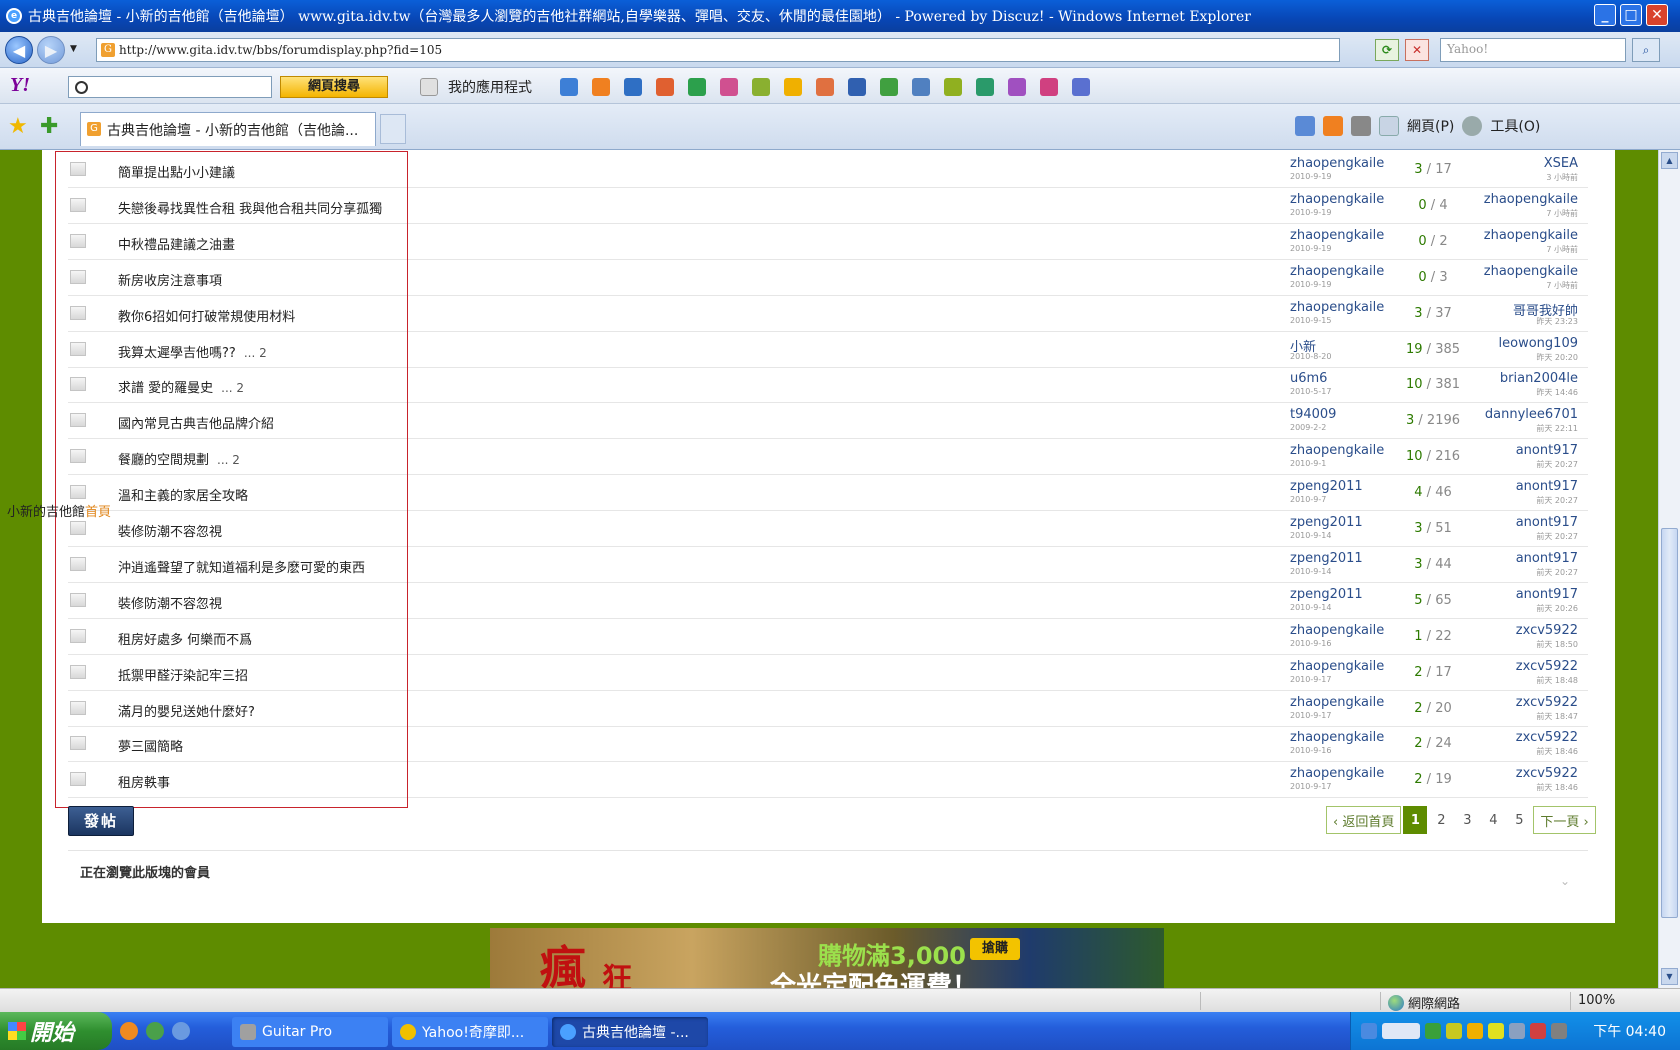 The height and width of the screenshot is (1050, 1680). Describe the element at coordinates (200, 422) in the screenshot. I see `thread-title-link: 國內常見古典吉他品牌介紹` at that location.